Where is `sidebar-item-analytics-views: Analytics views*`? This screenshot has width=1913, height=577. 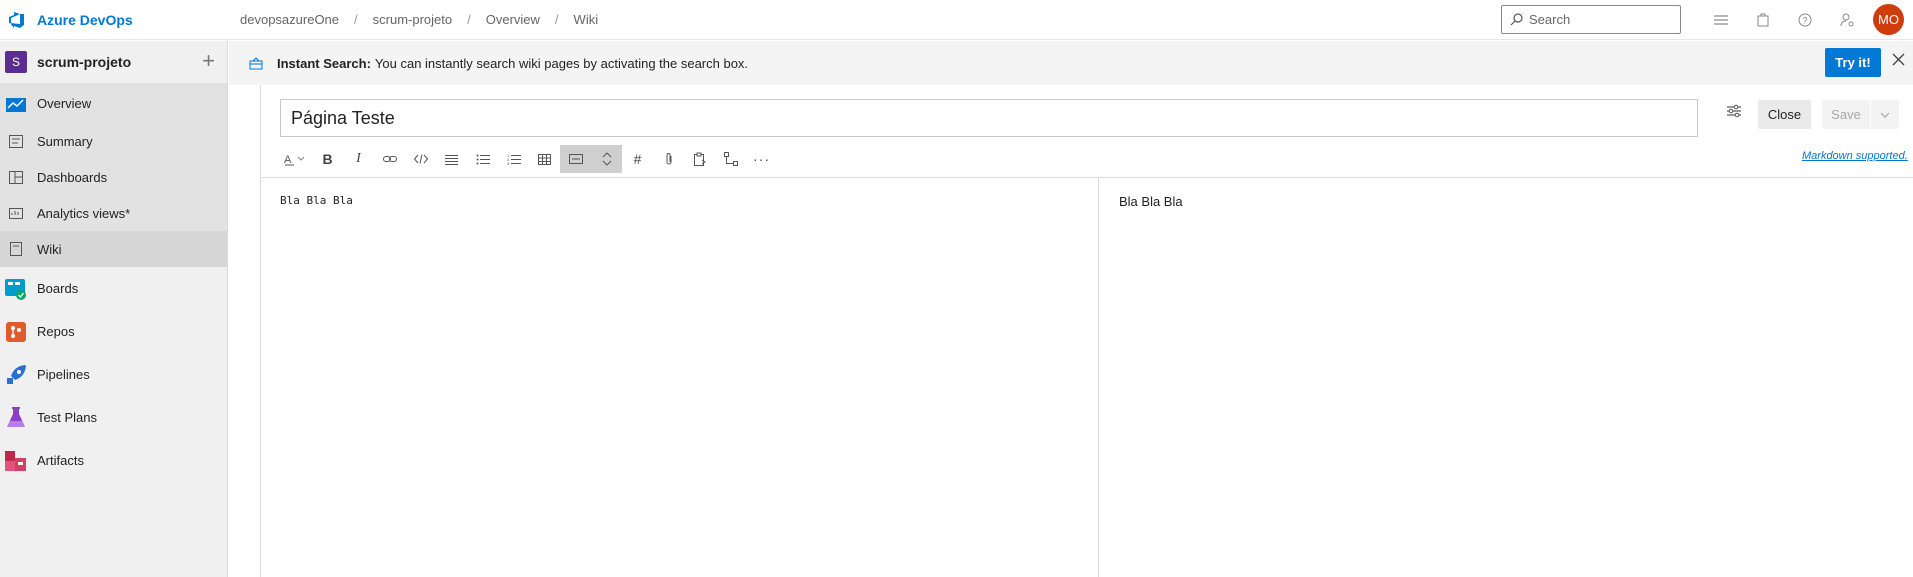 sidebar-item-analytics-views: Analytics views* is located at coordinates (113, 213).